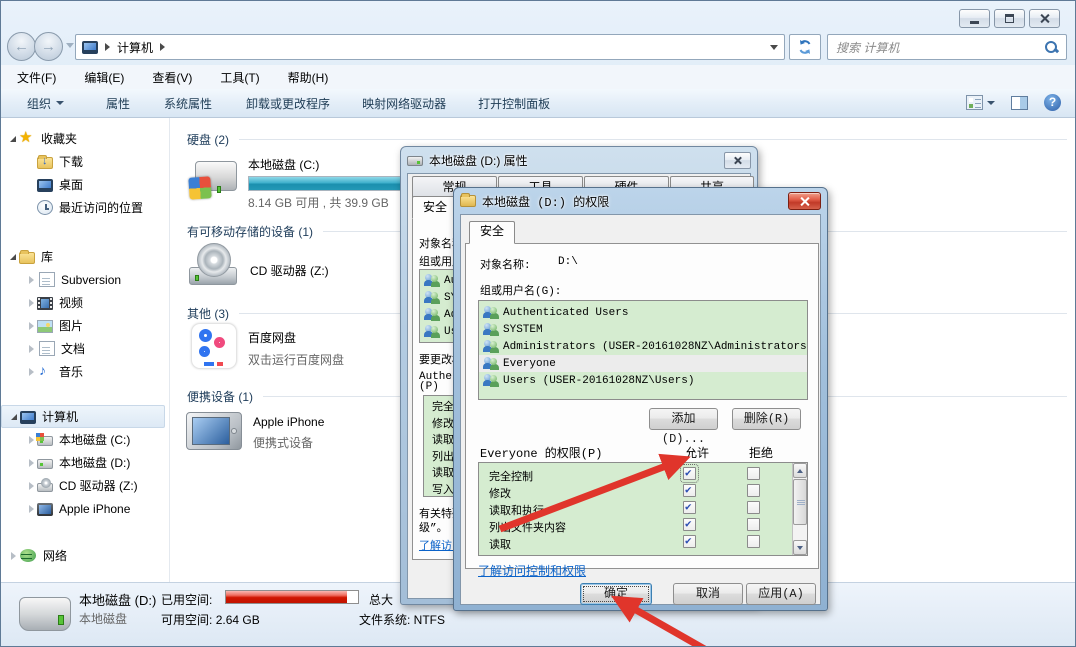 The image size is (1076, 647). Describe the element at coordinates (21, 46) in the screenshot. I see `back-button: ←` at that location.